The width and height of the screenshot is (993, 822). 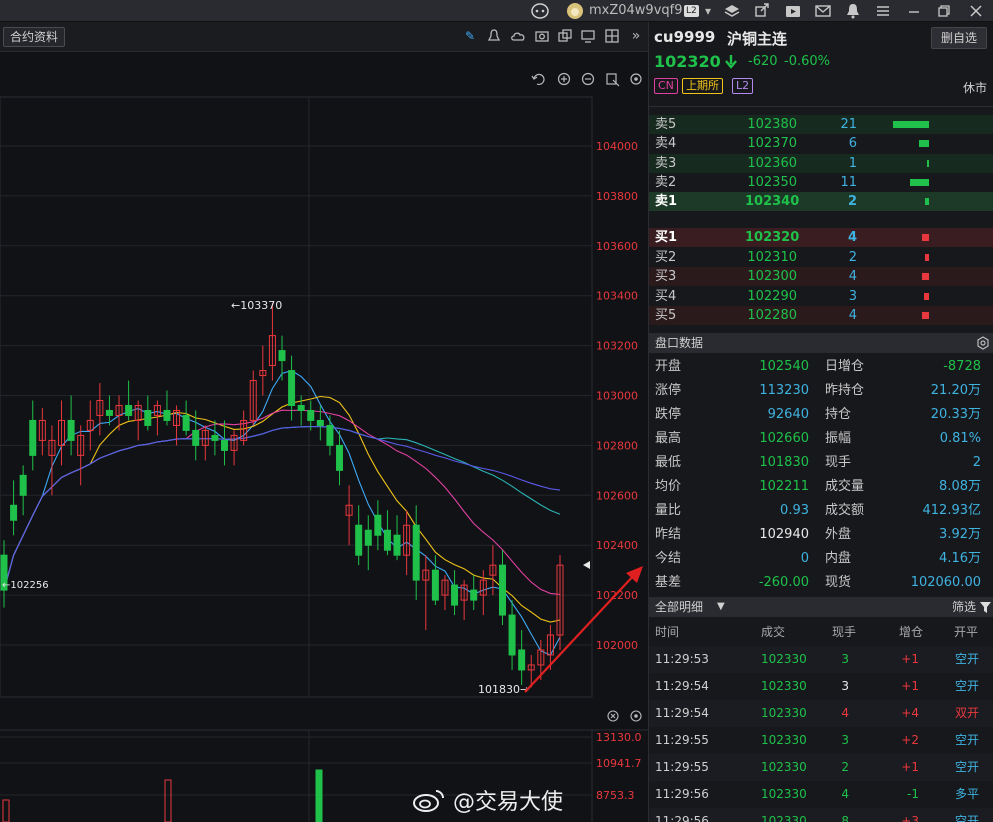 I want to click on remove-watchlist-button: 删自选, so click(x=959, y=38).